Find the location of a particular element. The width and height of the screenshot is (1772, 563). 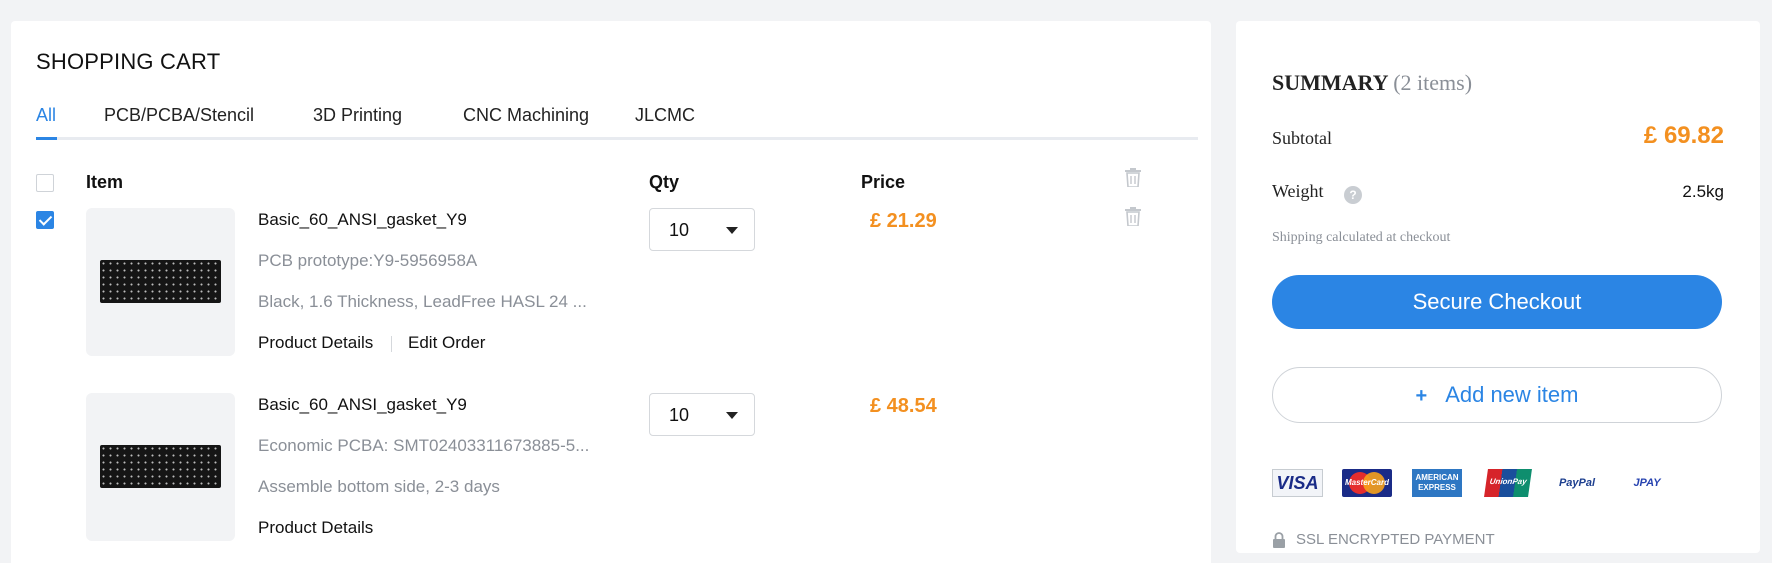

item-price: £ 48.54 is located at coordinates (903, 406).